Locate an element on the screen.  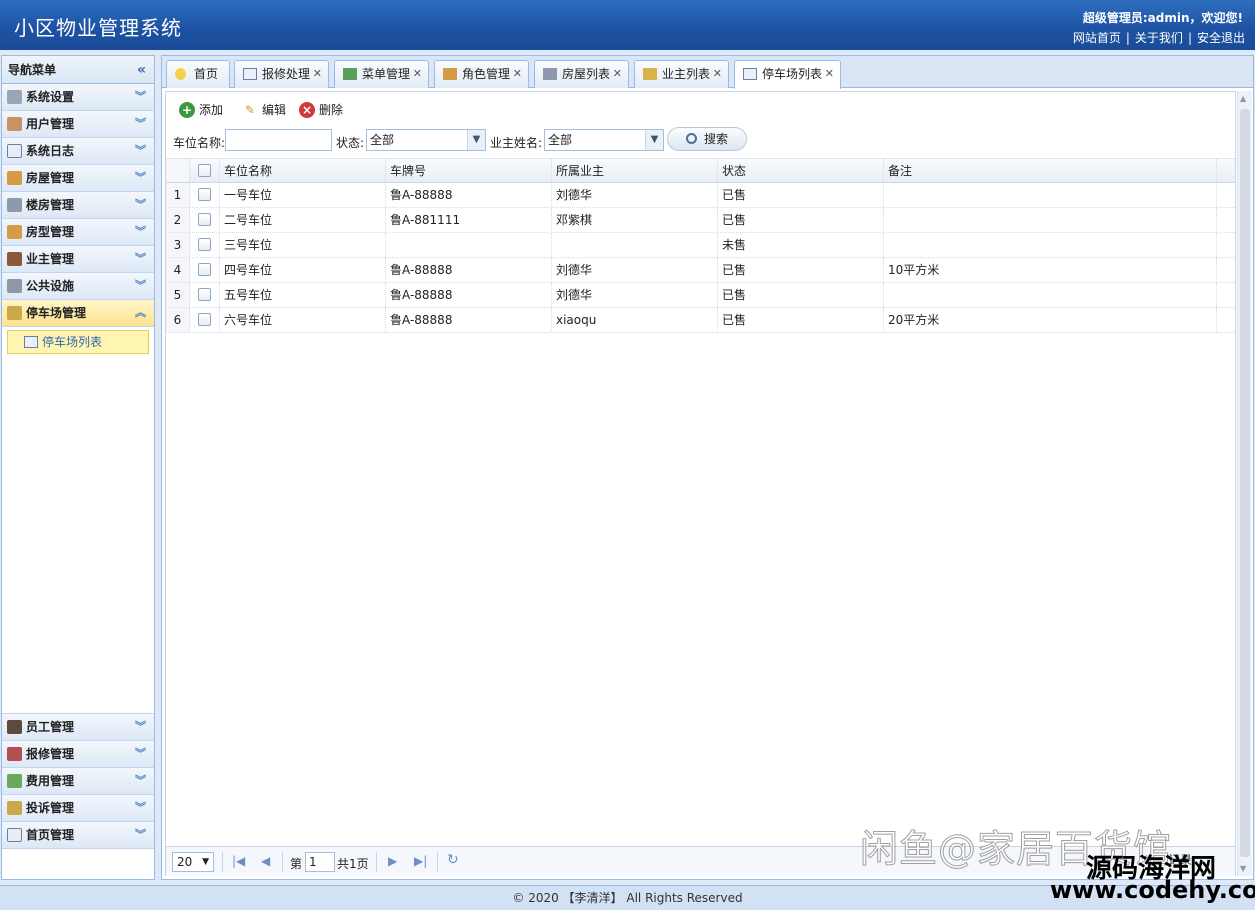
row-number: 5 is located at coordinates (178, 295).